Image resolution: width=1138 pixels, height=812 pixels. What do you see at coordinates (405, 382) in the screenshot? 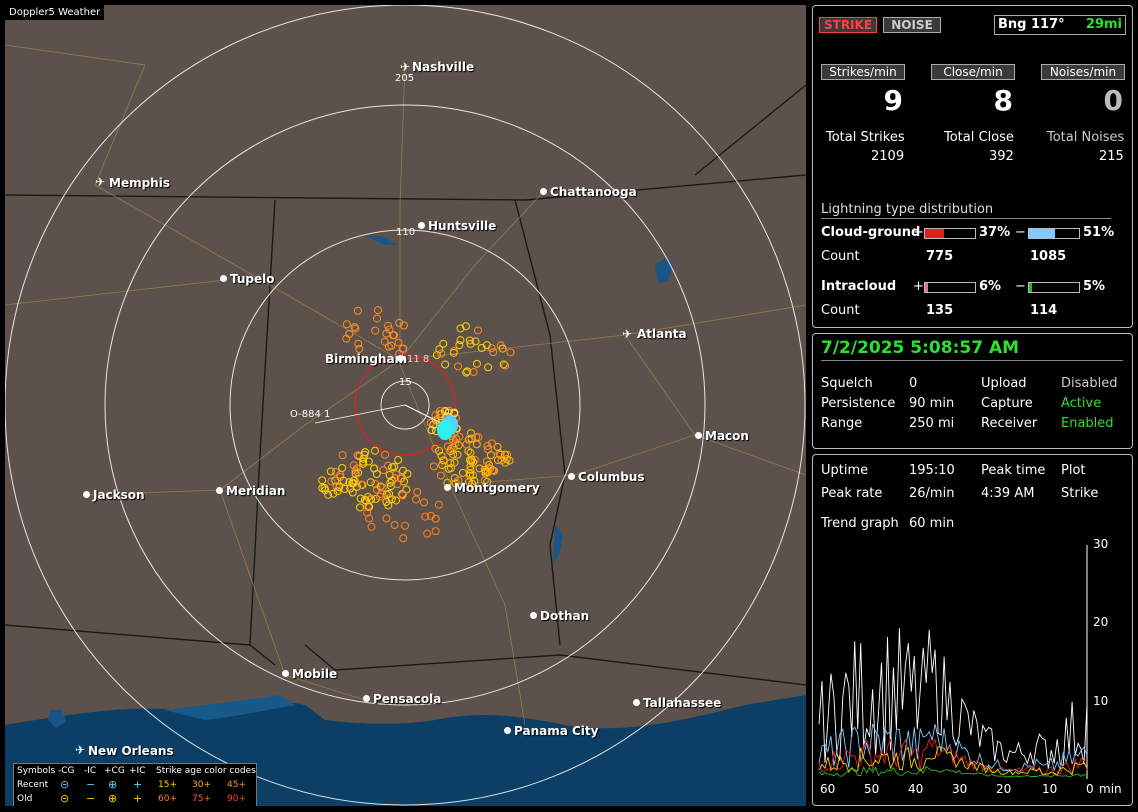
I see `range-ring-label: 15` at bounding box center [405, 382].